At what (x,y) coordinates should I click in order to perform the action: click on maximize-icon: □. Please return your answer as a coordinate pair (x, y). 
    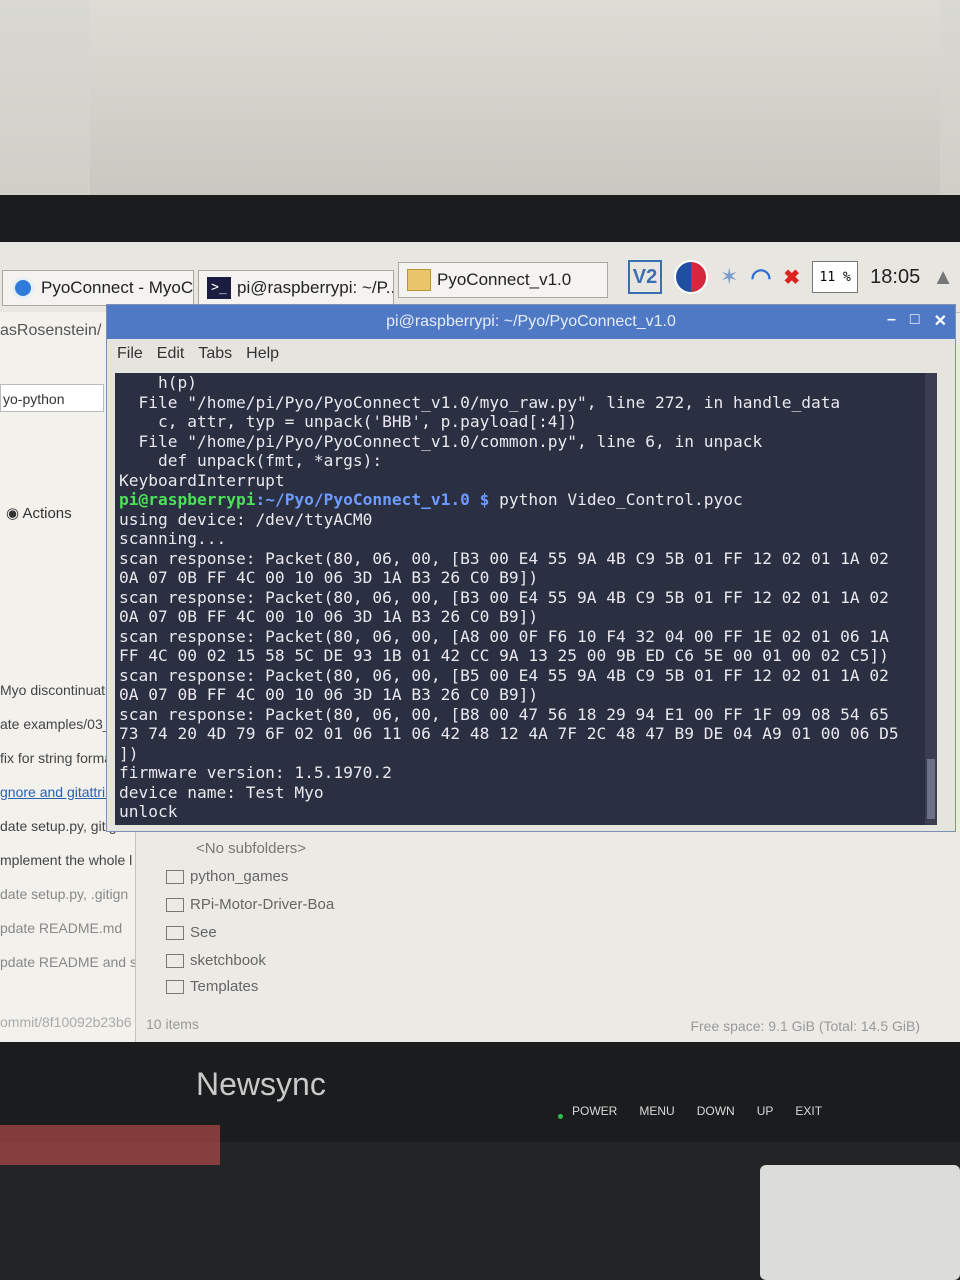
    Looking at the image, I should click on (915, 321).